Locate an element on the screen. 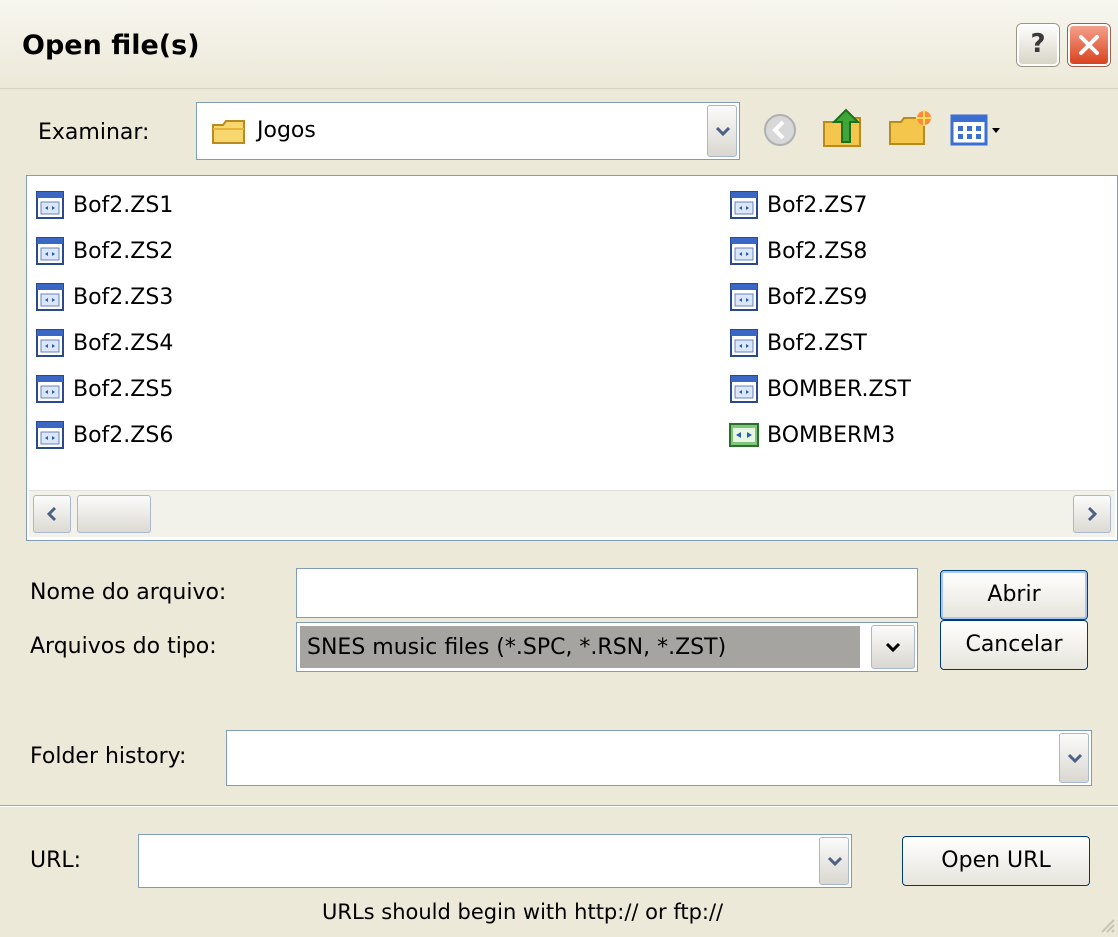  history-label: Folder history: is located at coordinates (108, 756).